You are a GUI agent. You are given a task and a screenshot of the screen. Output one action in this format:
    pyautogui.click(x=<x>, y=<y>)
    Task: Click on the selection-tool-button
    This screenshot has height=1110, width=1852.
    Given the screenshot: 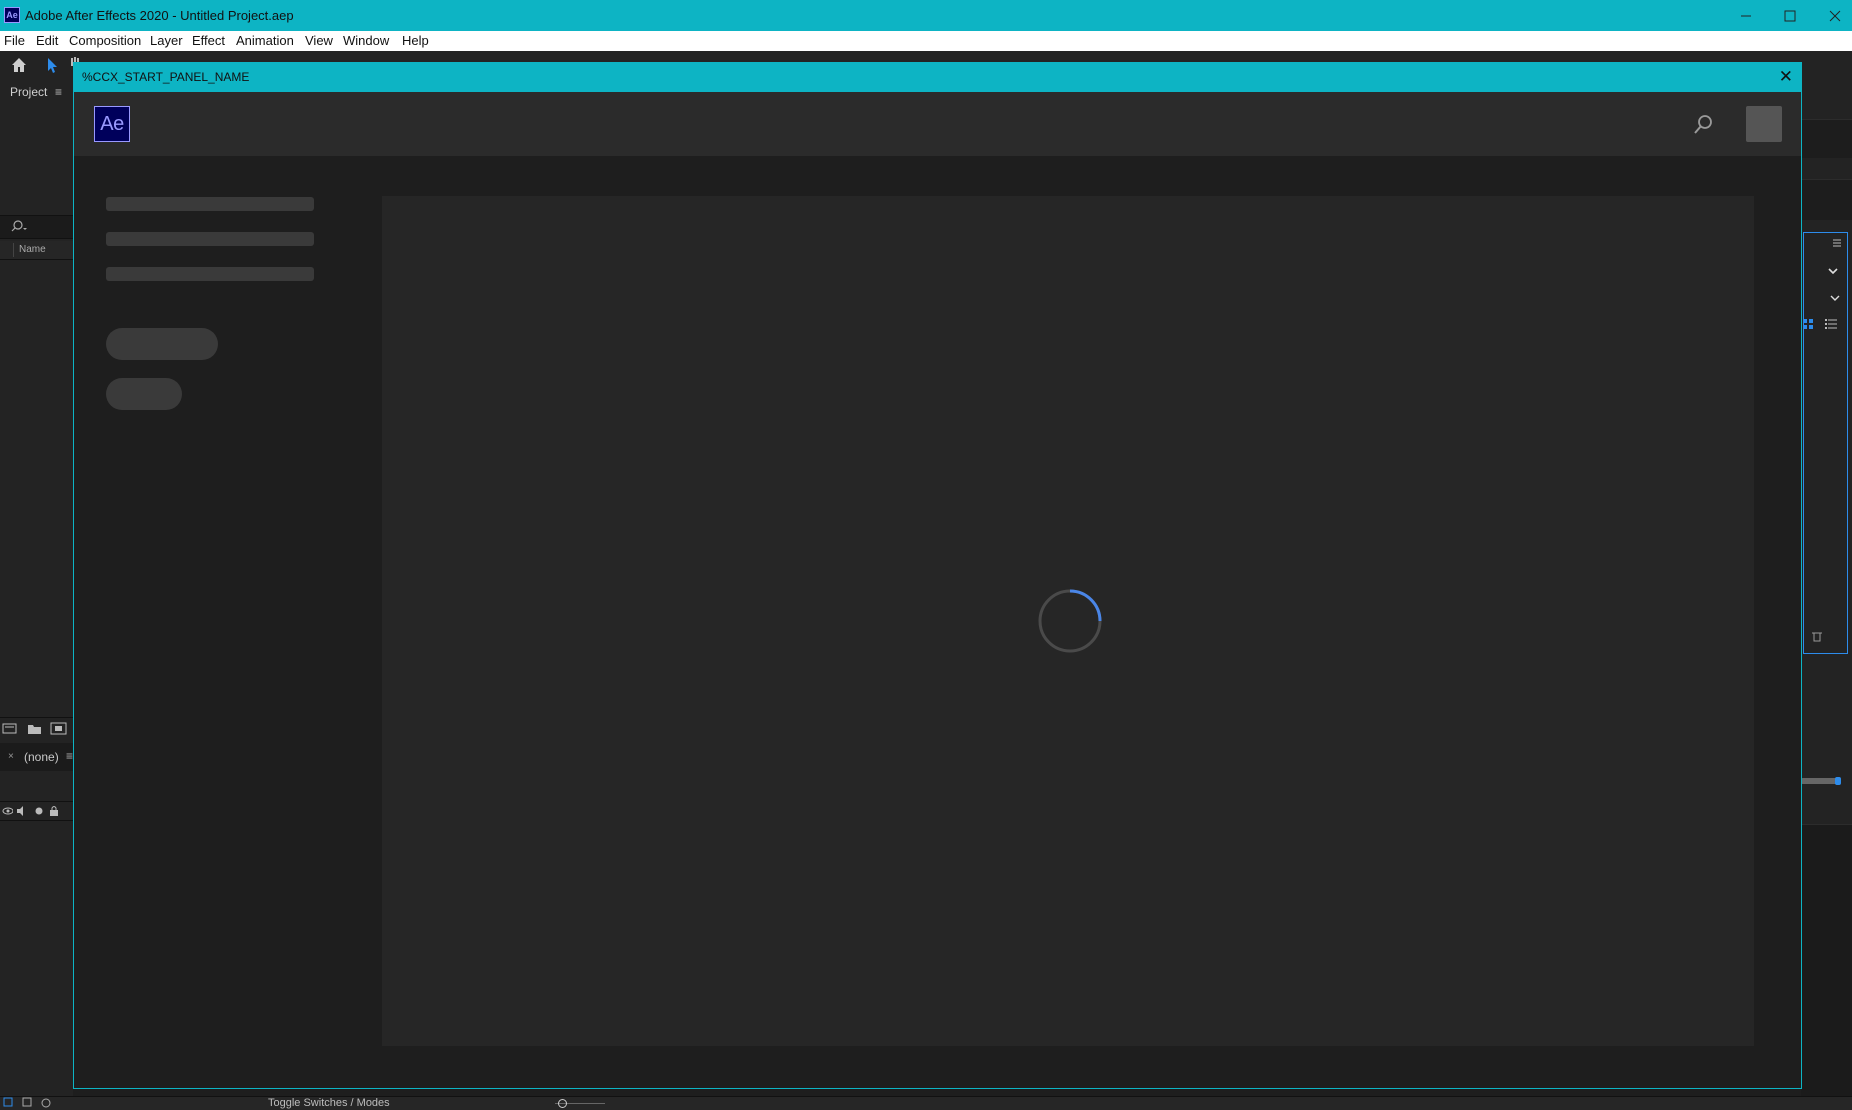 What is the action you would take?
    pyautogui.click(x=52, y=65)
    